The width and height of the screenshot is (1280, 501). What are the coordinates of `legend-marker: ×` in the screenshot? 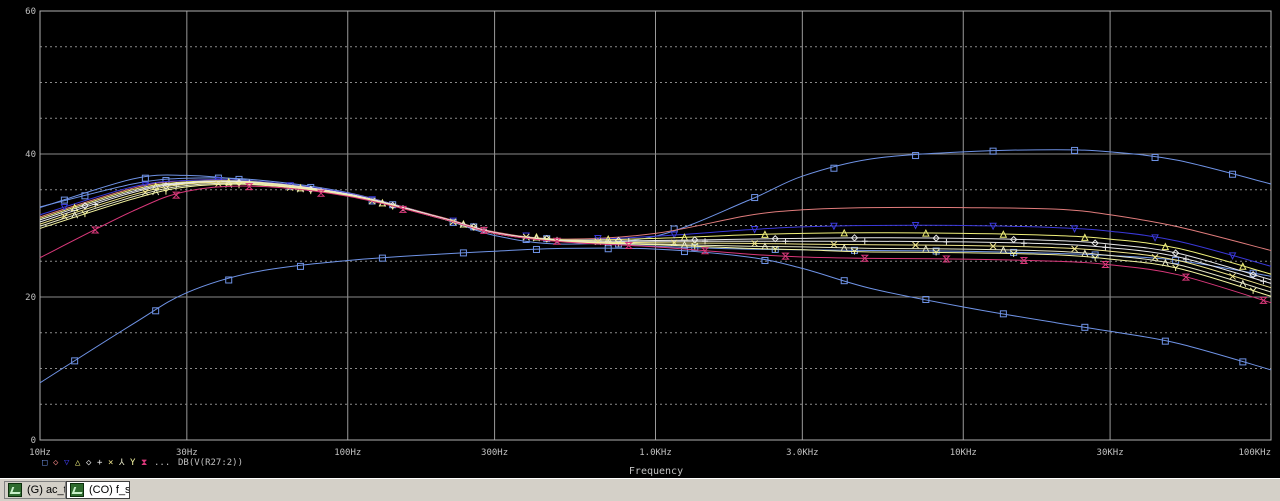 It's located at (110, 463).